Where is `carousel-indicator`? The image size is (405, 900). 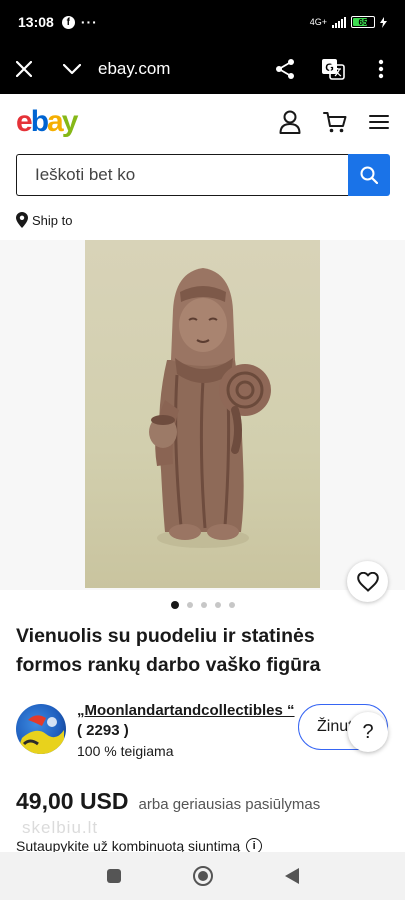 carousel-indicator is located at coordinates (202, 605).